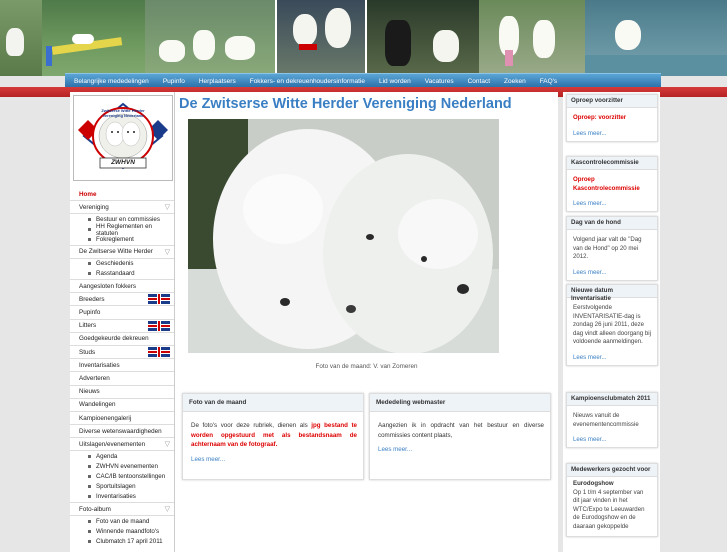  I want to click on menu-label: Goedgekeurde dekreuen, so click(114, 339).